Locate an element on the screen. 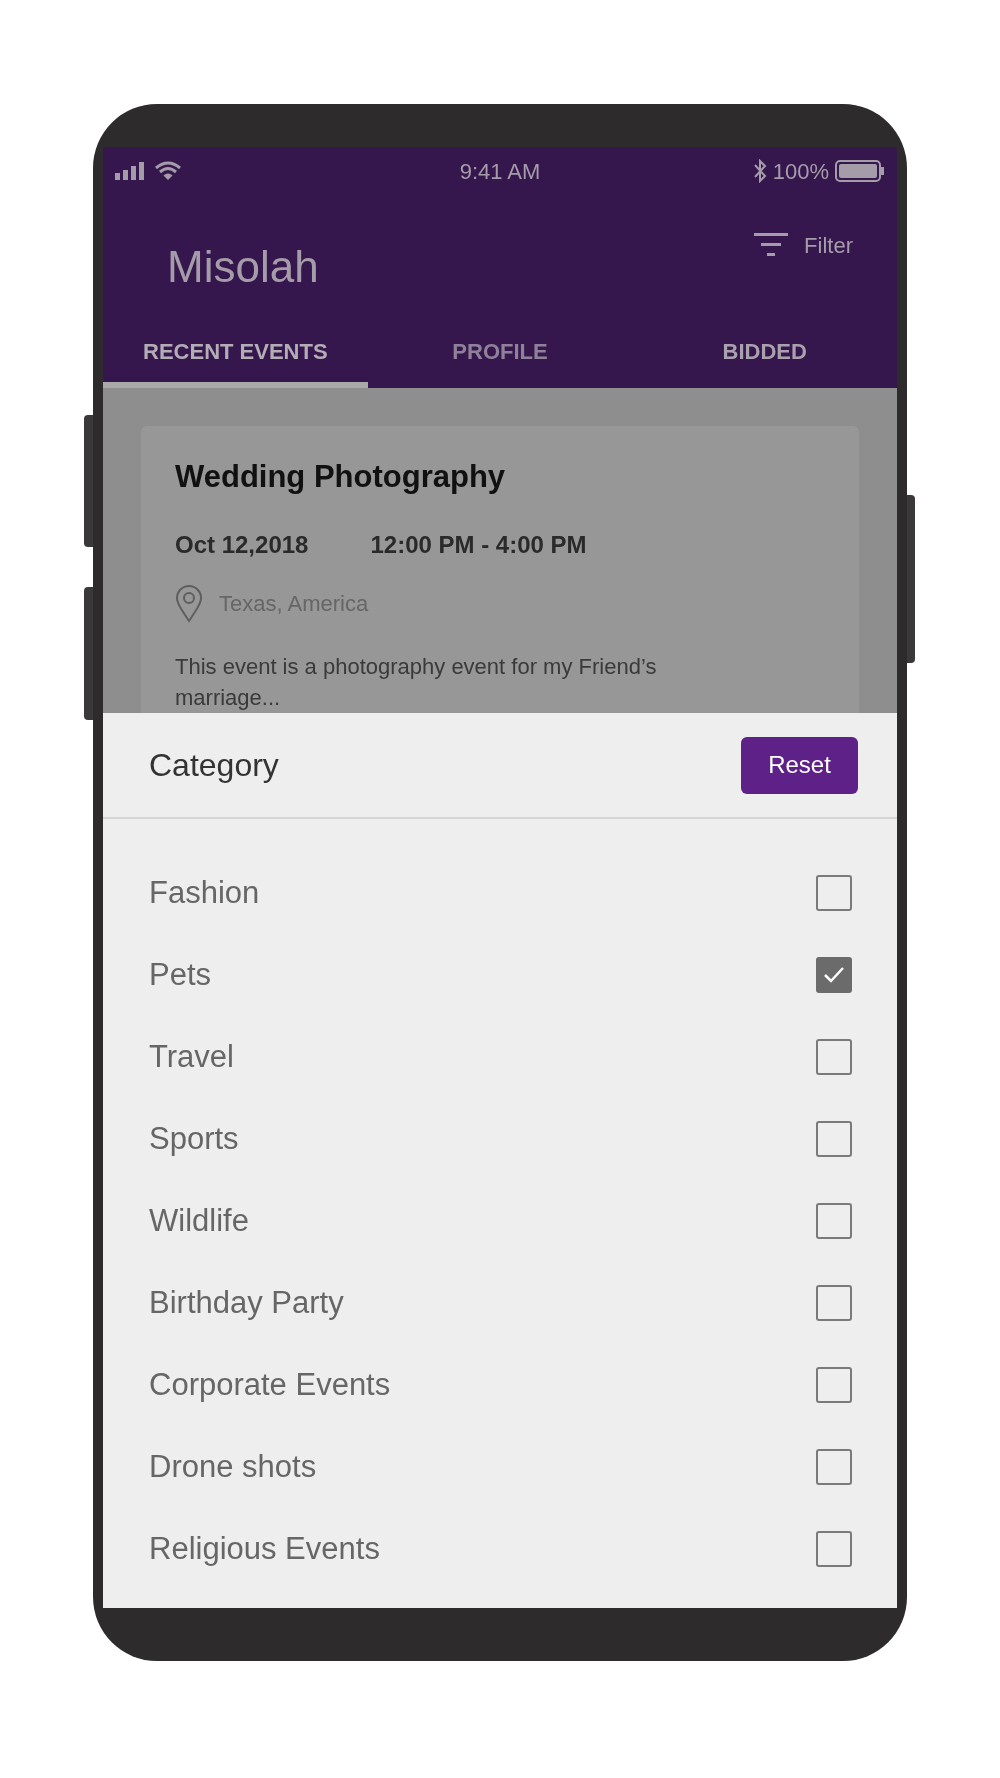  event-title: Wedding Photography is located at coordinates (341, 477).